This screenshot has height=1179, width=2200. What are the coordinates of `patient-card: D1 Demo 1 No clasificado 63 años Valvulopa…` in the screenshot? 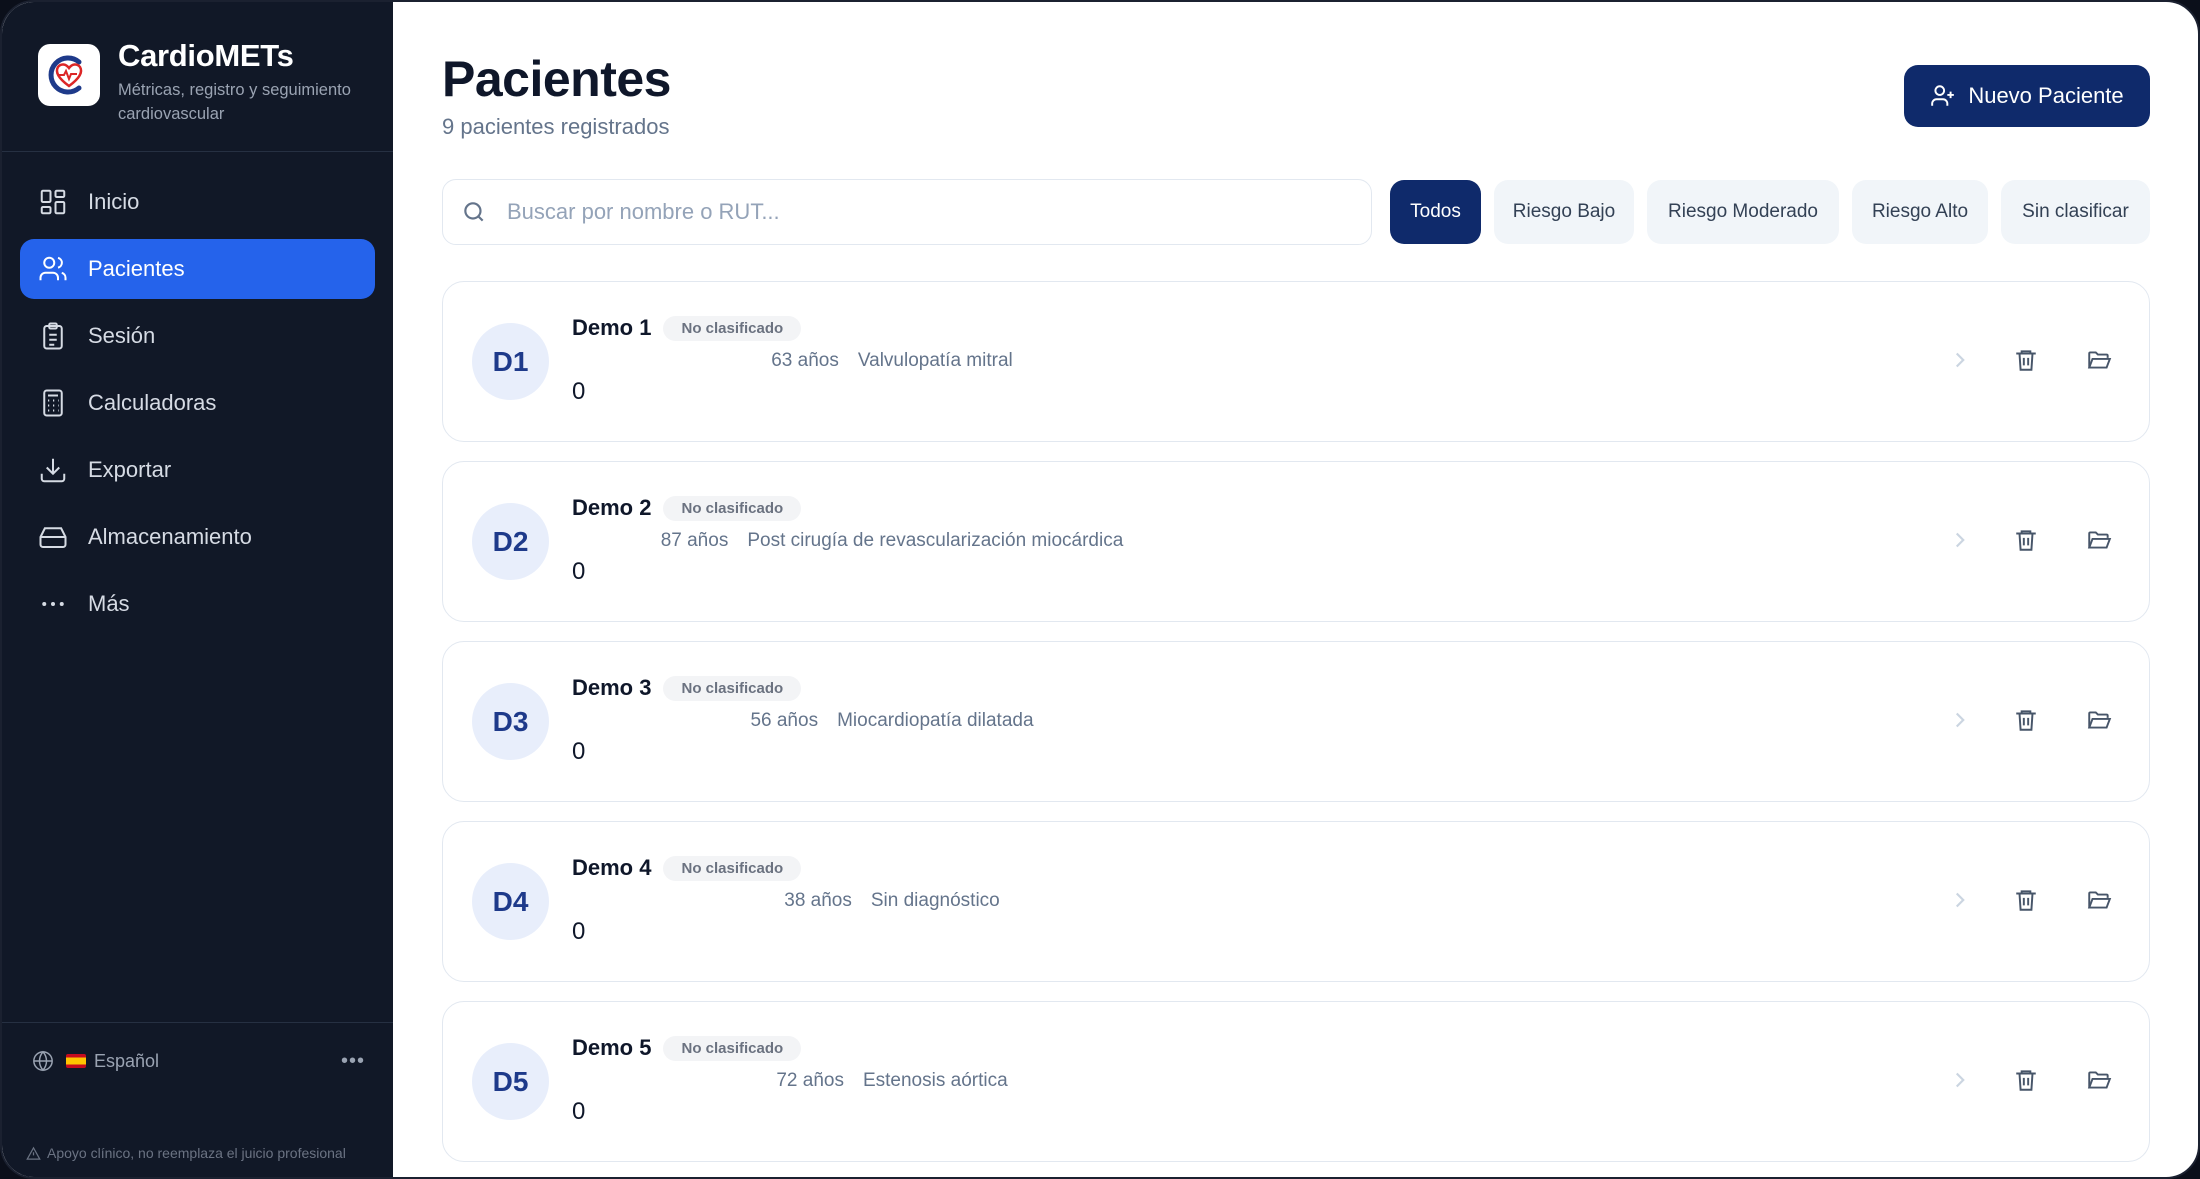 It's located at (1296, 361).